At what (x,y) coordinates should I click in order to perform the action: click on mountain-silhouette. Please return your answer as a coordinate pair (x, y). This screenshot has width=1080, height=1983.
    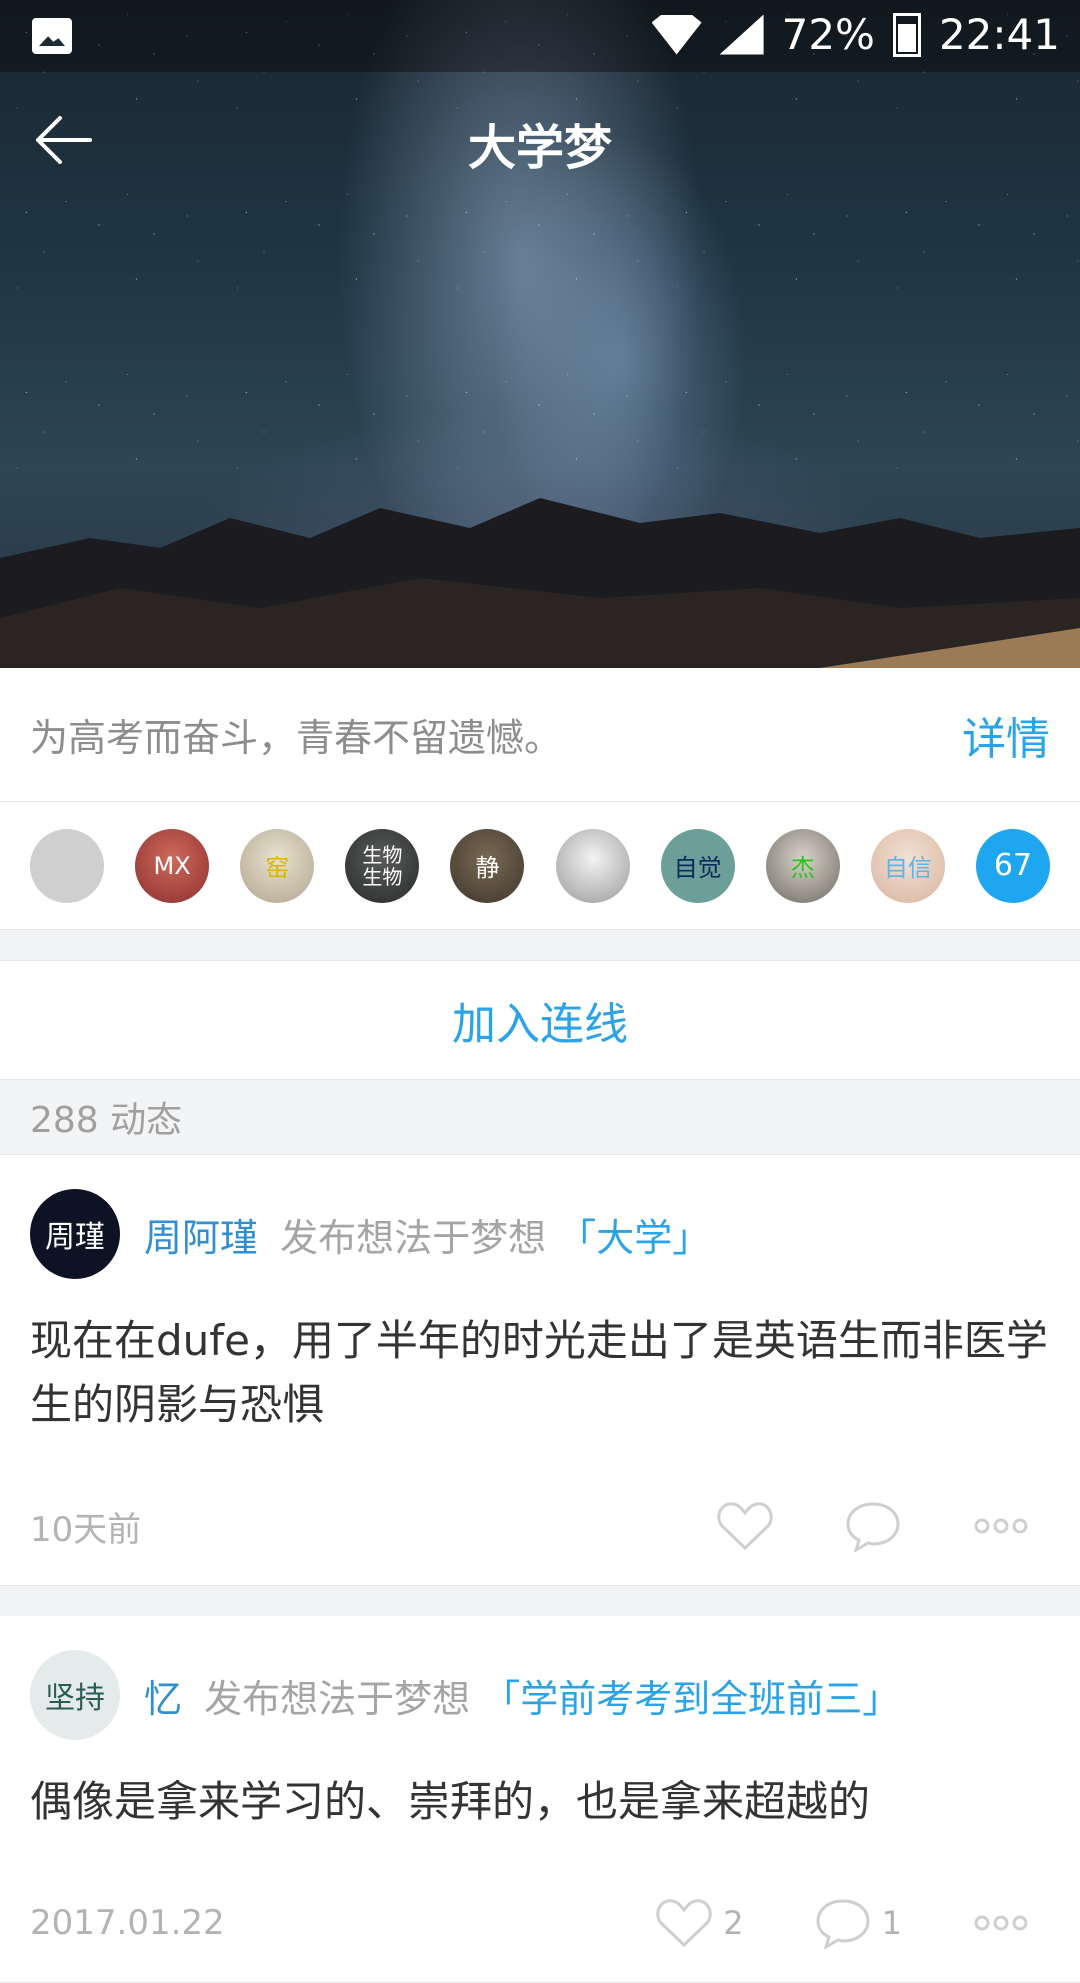
    Looking at the image, I should click on (540, 583).